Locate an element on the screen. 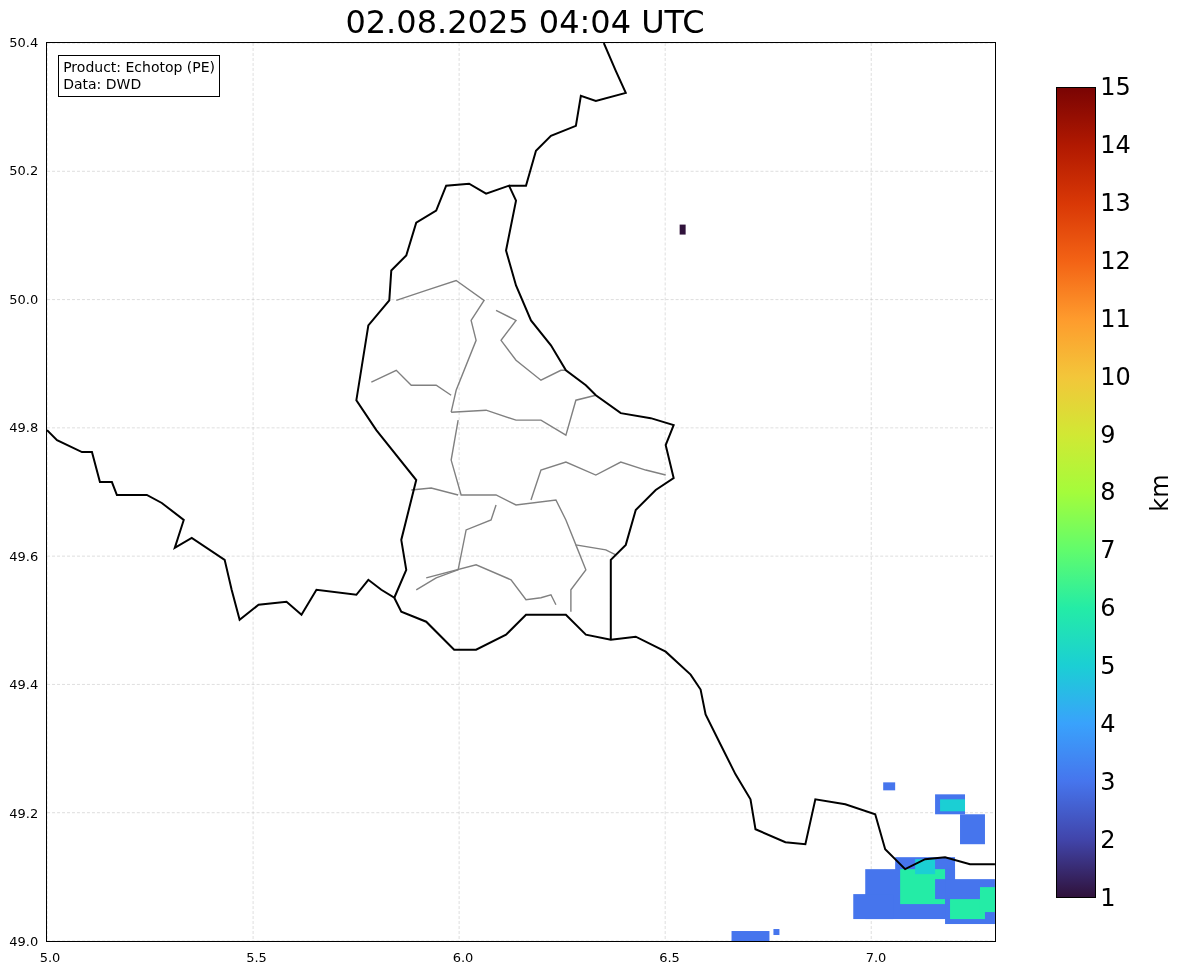 The image size is (1178, 976). x-tick-label: 5.5 is located at coordinates (256, 957).